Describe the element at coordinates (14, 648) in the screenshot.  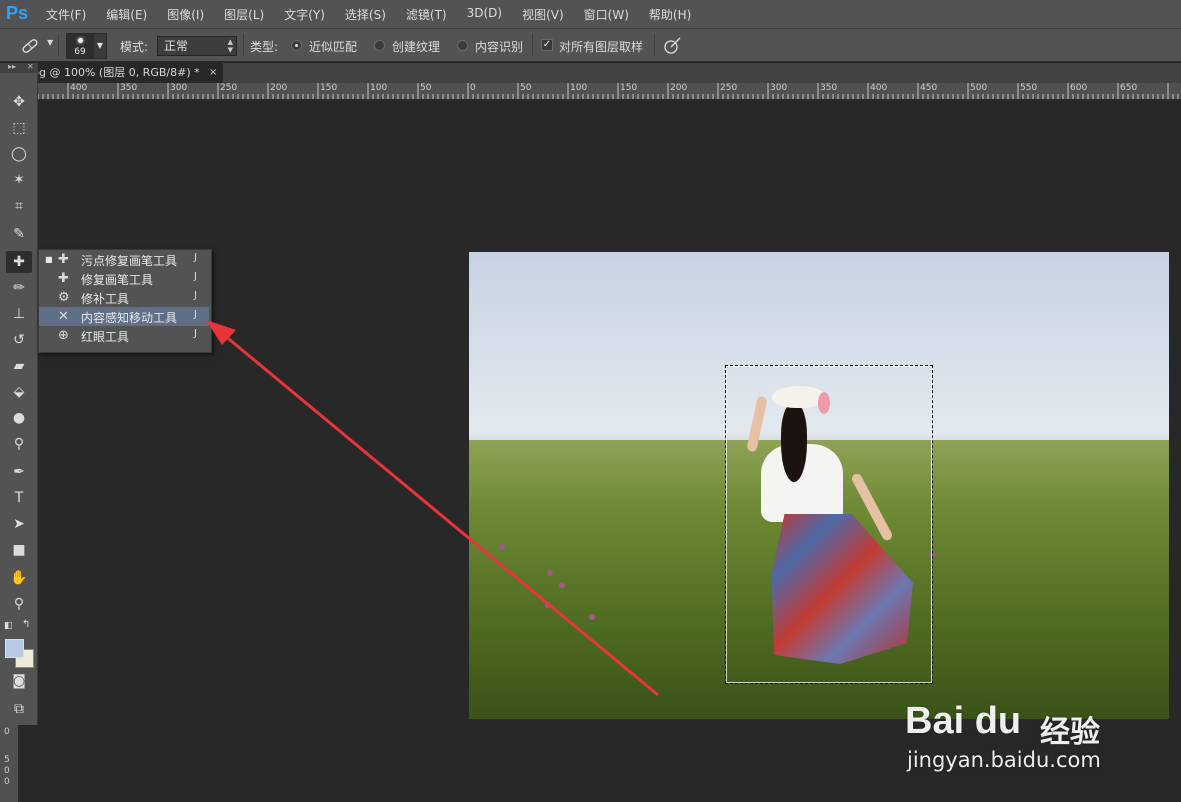
I see `foreground-color-swatch` at that location.